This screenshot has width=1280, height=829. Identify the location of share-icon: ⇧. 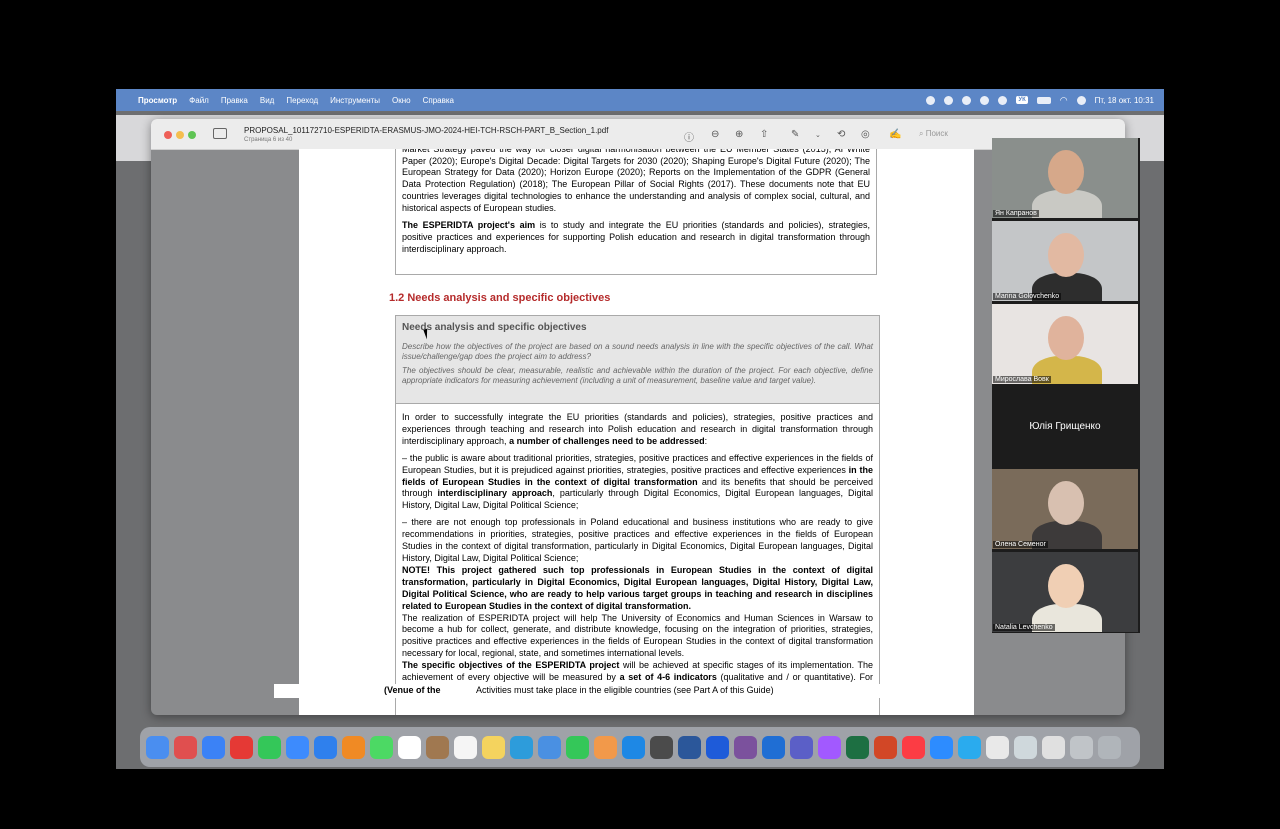
(764, 134).